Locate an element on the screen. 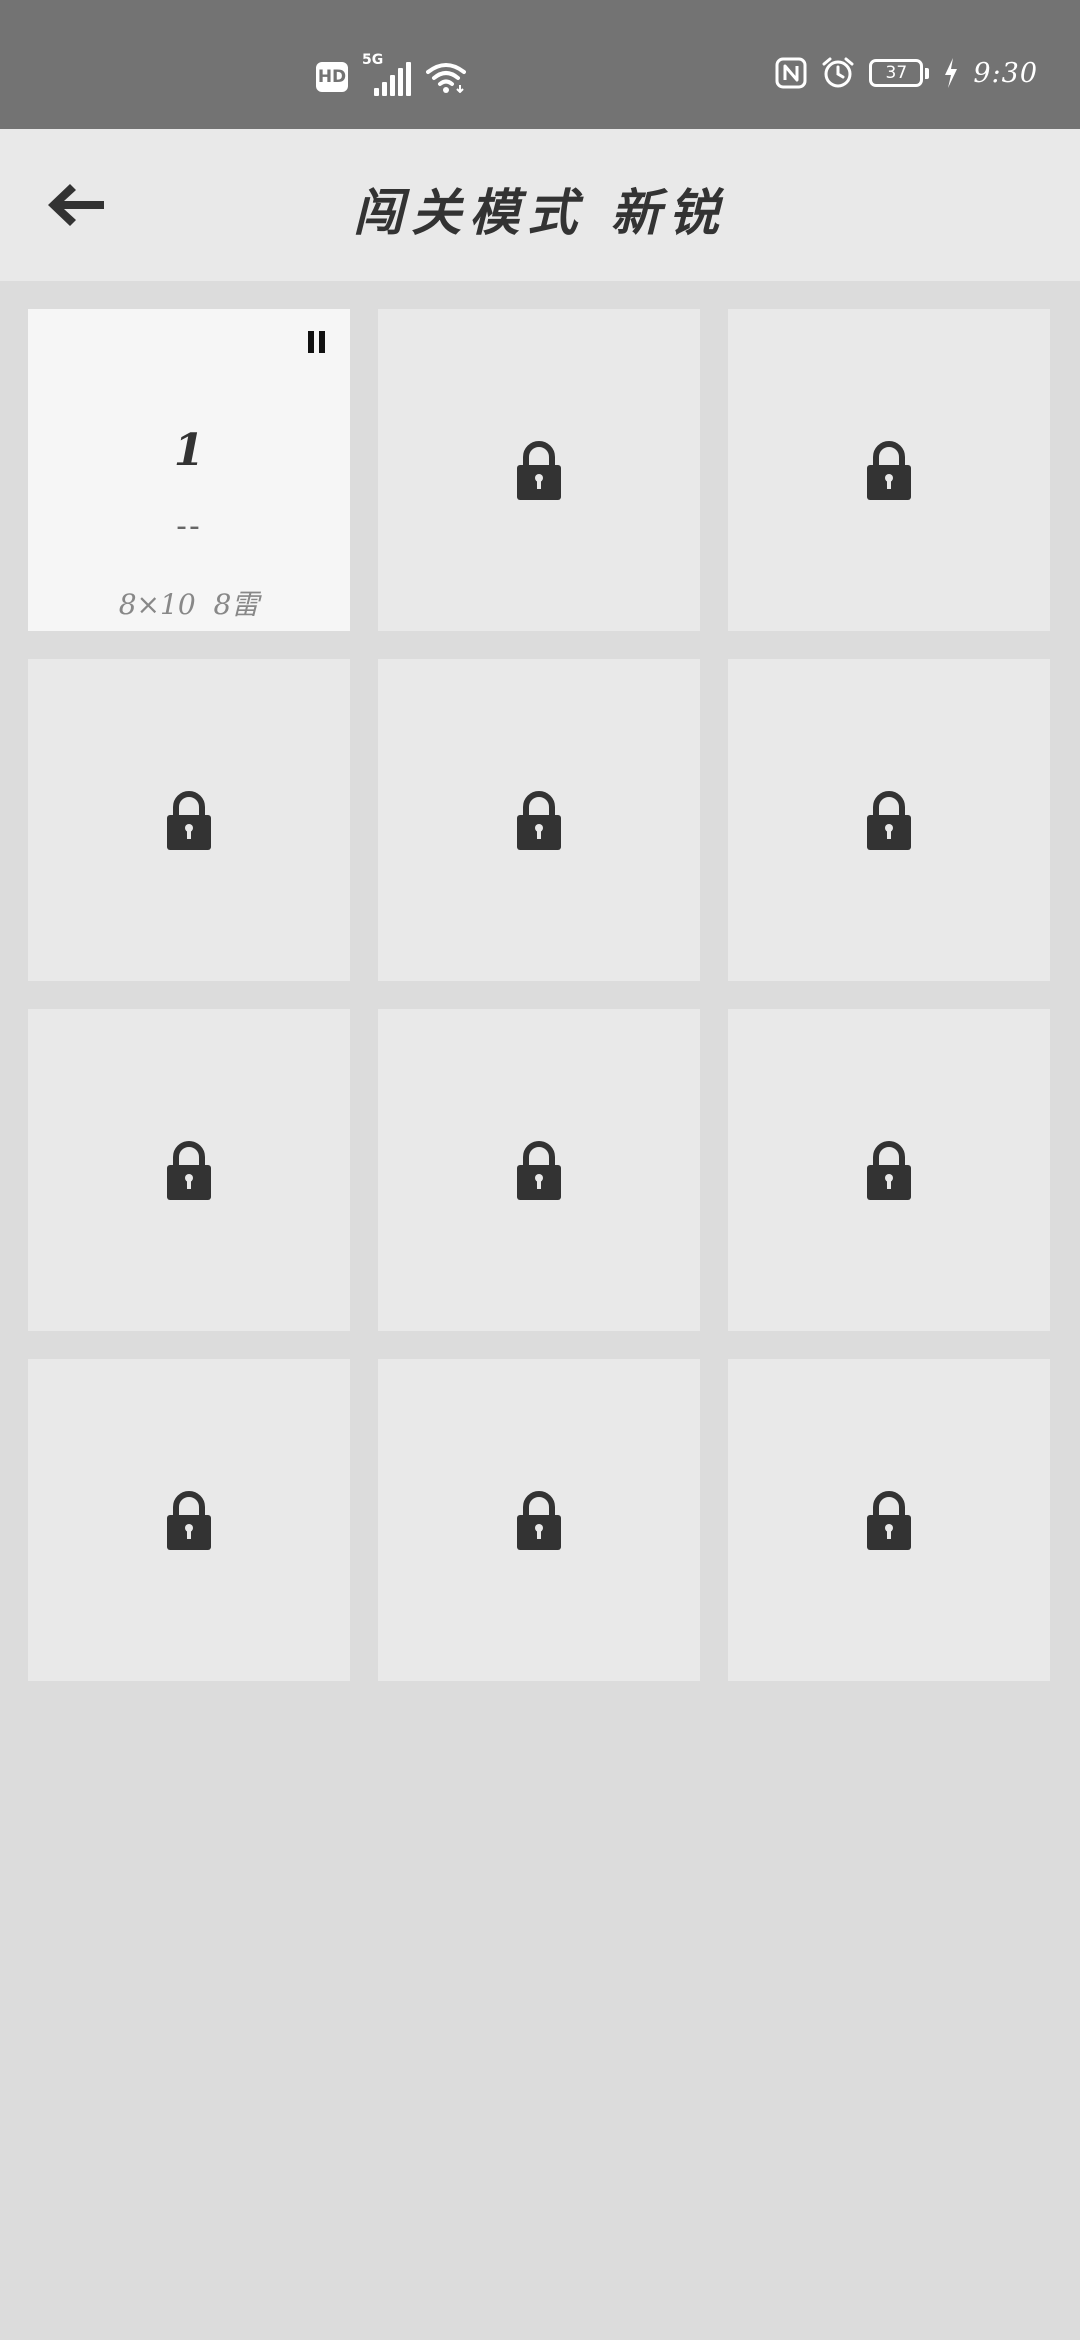  app-header: 闯关模式 新锐 is located at coordinates (540, 205).